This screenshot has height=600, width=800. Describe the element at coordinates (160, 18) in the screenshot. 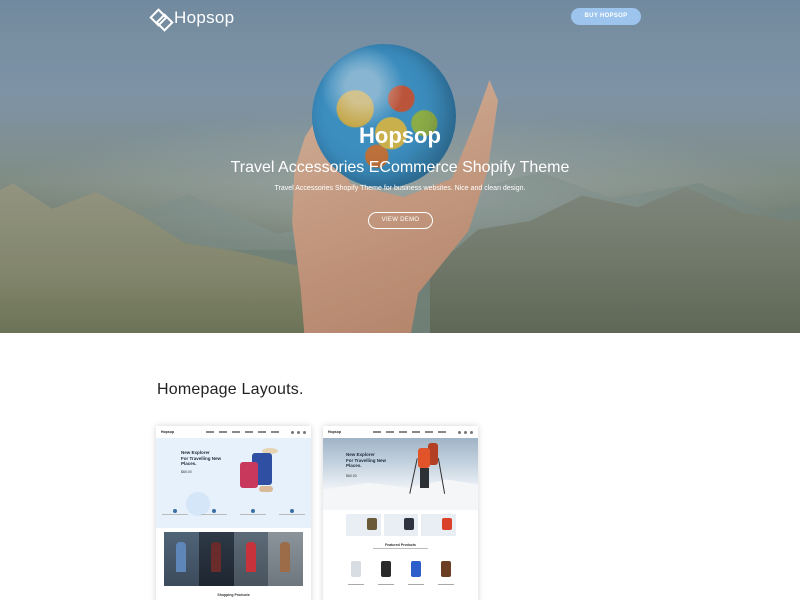

I see `logo-icon` at that location.